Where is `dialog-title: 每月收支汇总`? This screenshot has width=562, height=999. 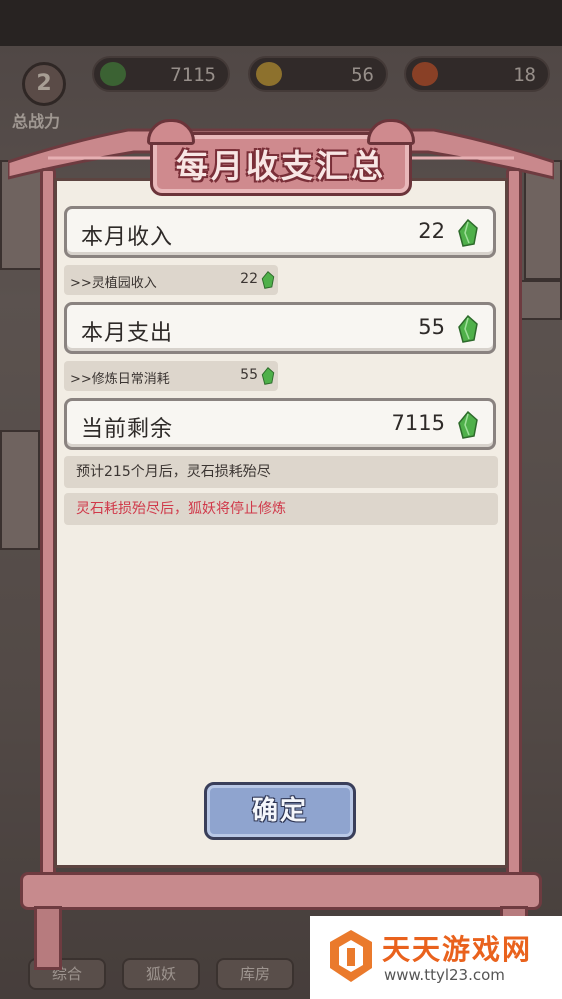 dialog-title: 每月收支汇总 is located at coordinates (280, 166).